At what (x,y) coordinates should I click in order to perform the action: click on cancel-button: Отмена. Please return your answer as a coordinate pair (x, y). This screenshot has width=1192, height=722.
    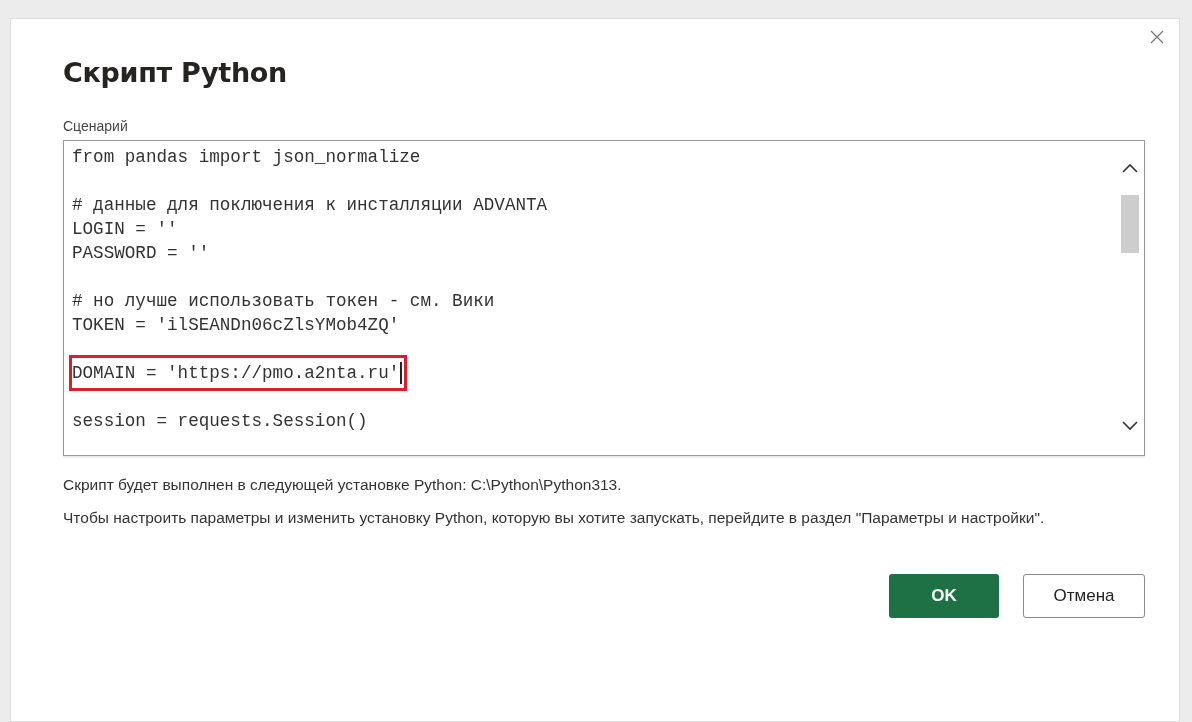
    Looking at the image, I should click on (1084, 596).